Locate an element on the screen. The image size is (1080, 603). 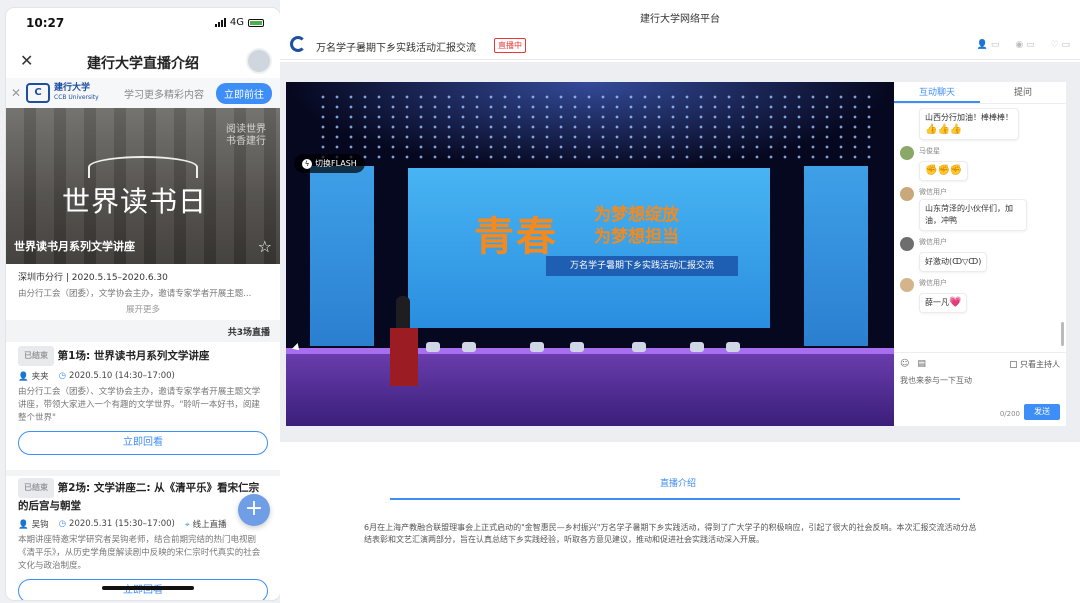
host-only-checkbox: 只看主持人 is located at coordinates (1035, 364).